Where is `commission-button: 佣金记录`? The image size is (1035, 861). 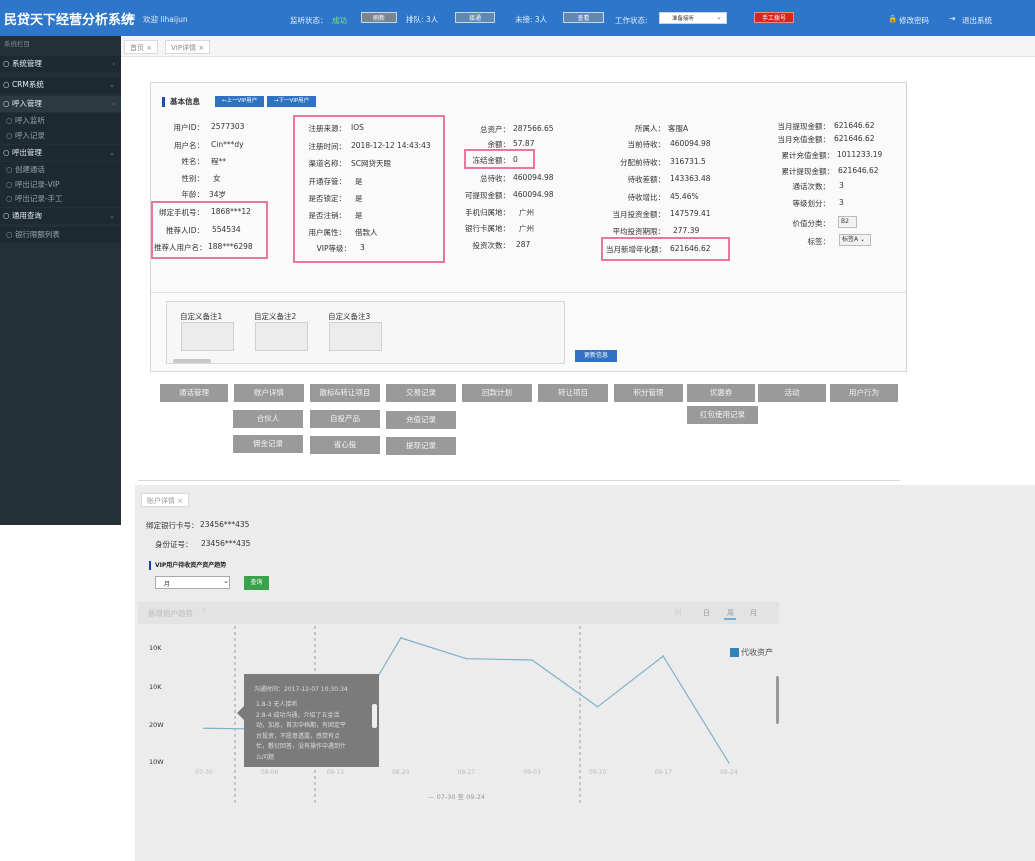 commission-button: 佣金记录 is located at coordinates (268, 444).